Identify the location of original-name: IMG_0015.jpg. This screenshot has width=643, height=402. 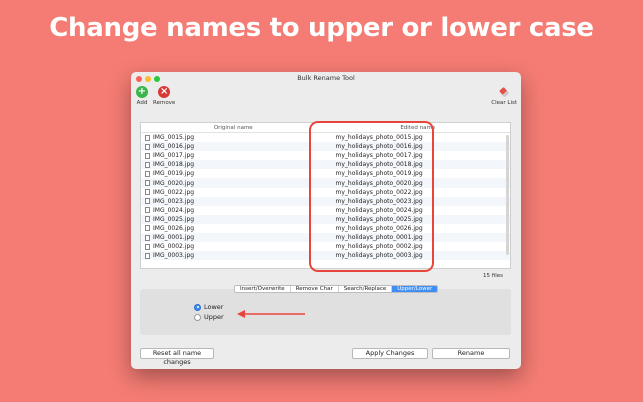
(174, 138).